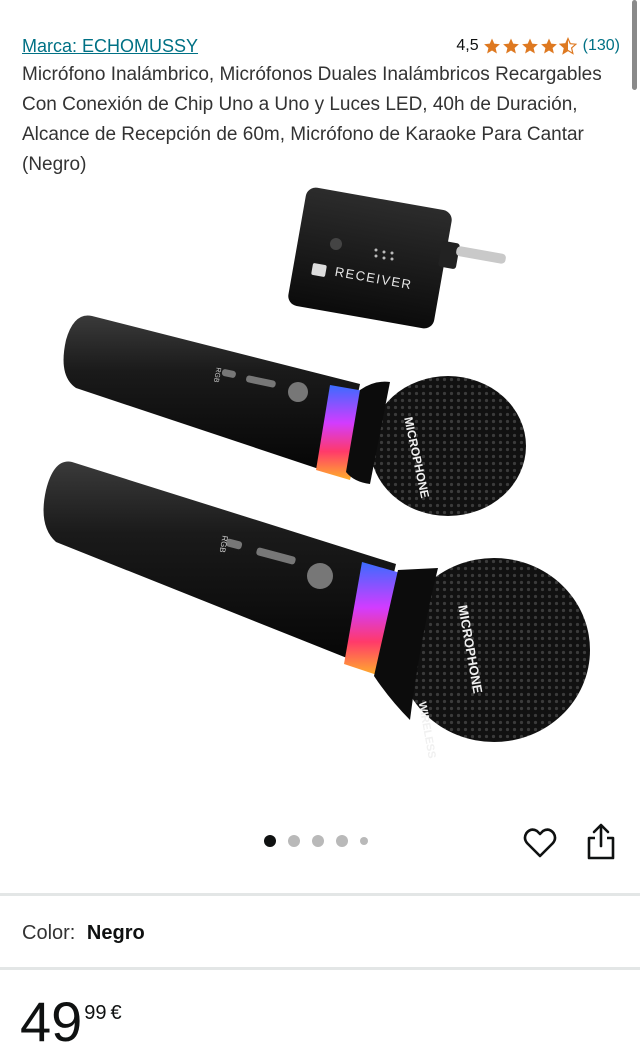 This screenshot has width=640, height=1061. I want to click on price: 49 99 €, so click(71, 1022).